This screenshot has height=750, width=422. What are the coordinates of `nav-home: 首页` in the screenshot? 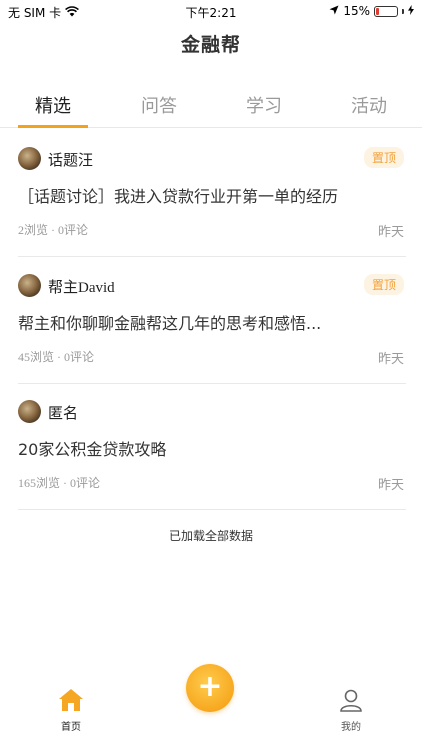 It's located at (71, 710).